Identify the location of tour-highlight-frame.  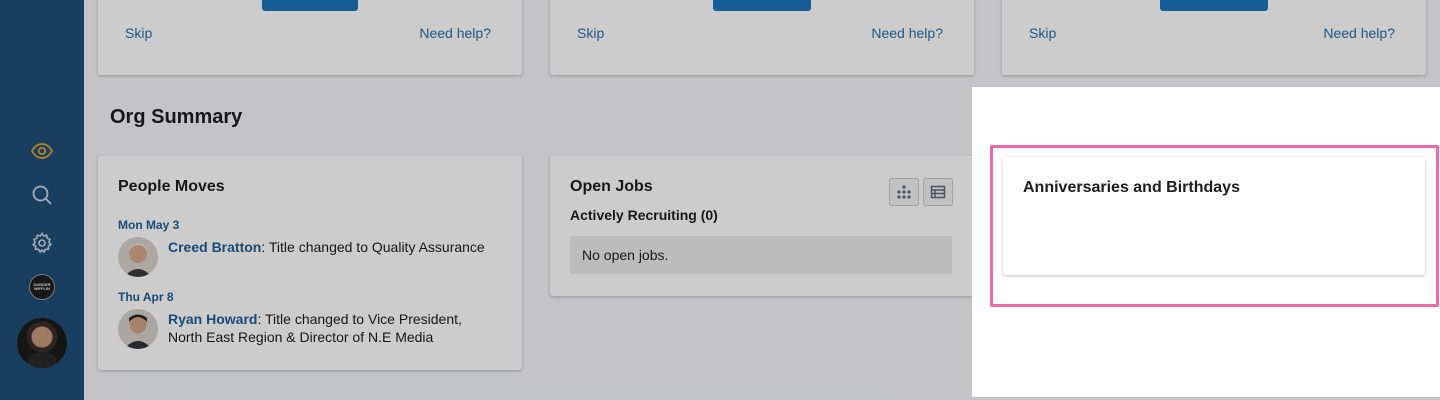
(1214, 226).